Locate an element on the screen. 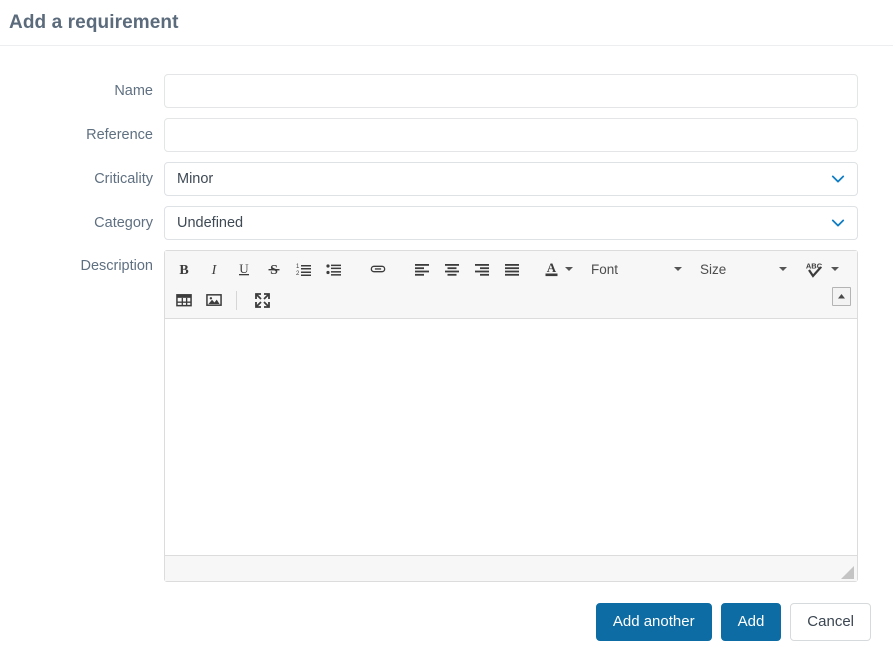 This screenshot has width=893, height=651. category-select: Undefined is located at coordinates (511, 223).